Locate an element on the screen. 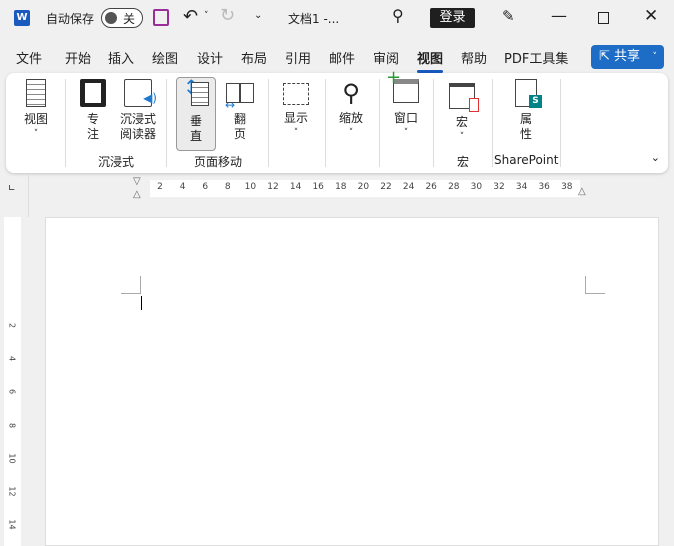  ruler-tick-label: 38 is located at coordinates (567, 187).